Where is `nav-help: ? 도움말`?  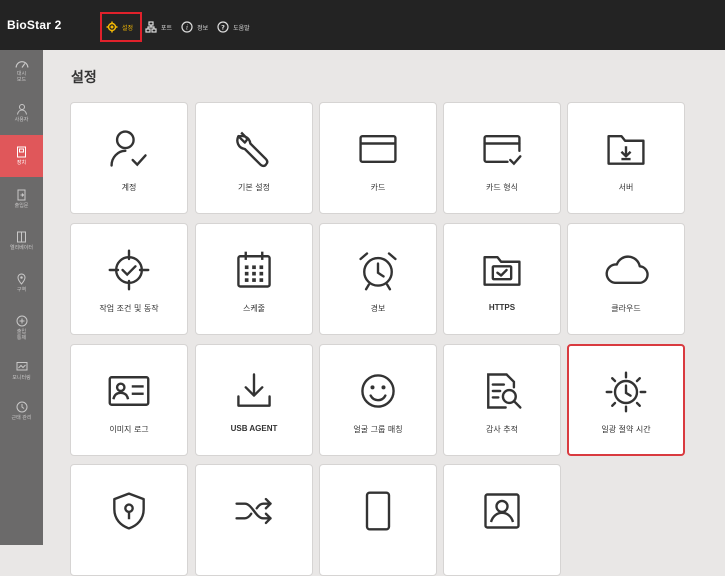 nav-help: ? 도움말 is located at coordinates (235, 27).